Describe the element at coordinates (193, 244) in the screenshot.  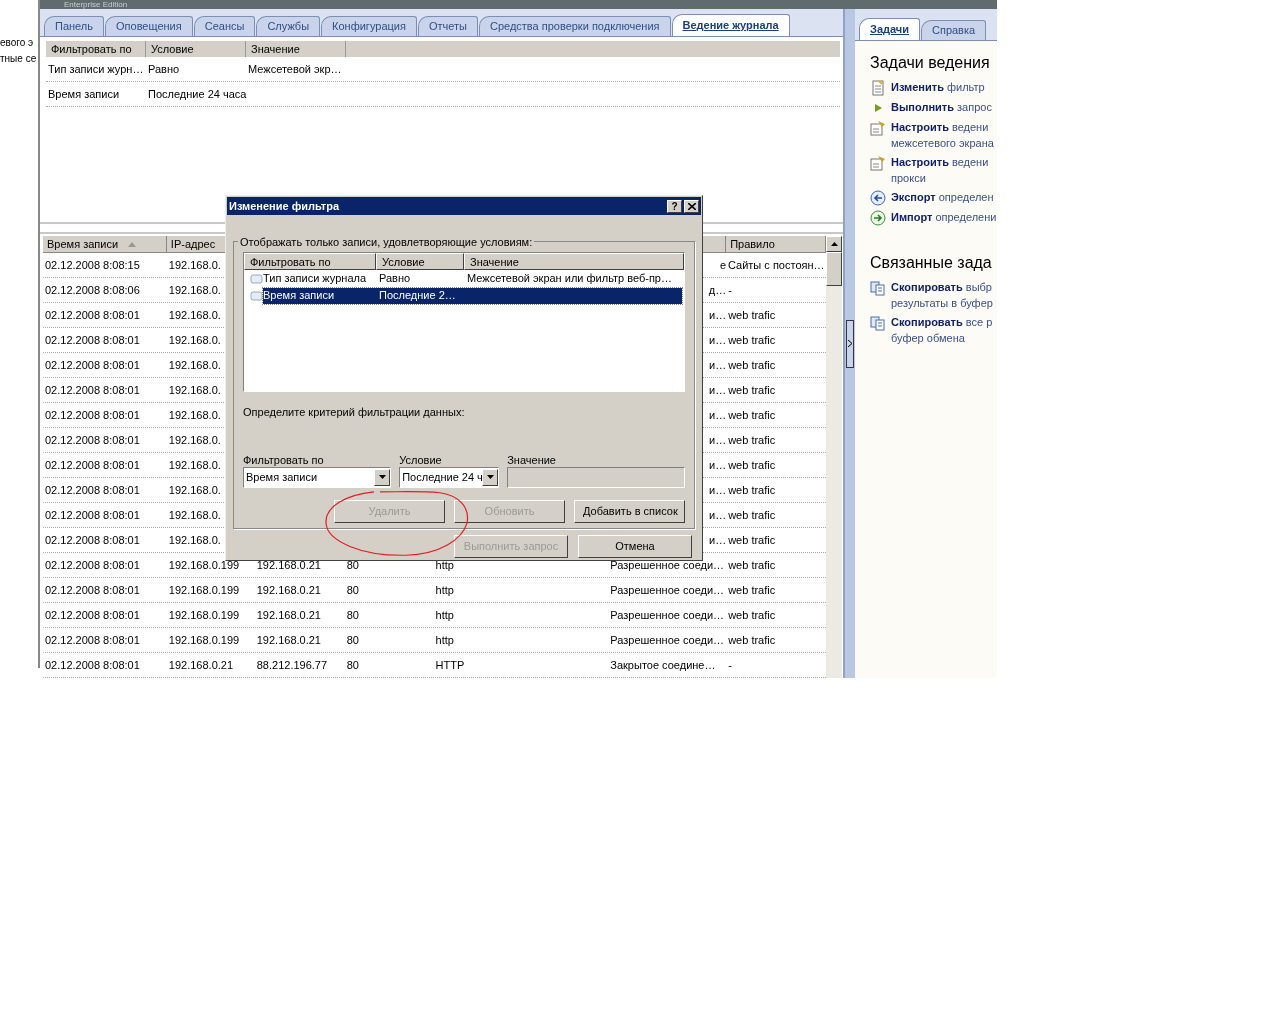
I see `column-header: IP-адрес` at that location.